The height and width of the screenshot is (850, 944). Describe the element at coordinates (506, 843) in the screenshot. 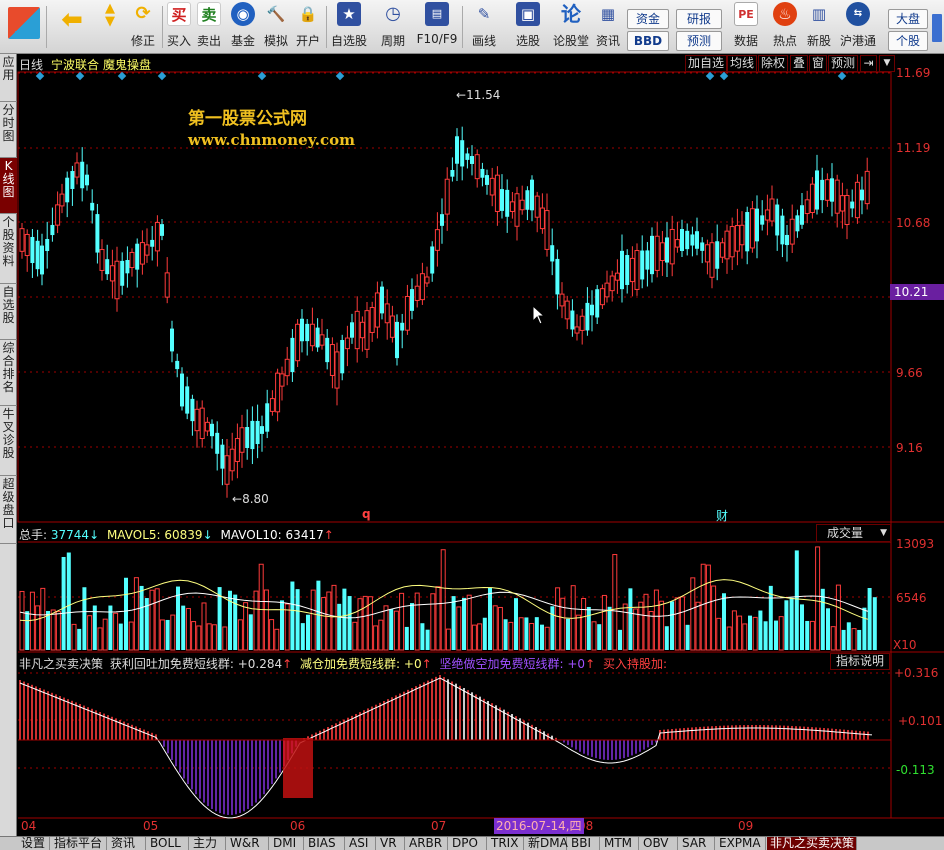

I see `bottom-tab: TRIX` at that location.